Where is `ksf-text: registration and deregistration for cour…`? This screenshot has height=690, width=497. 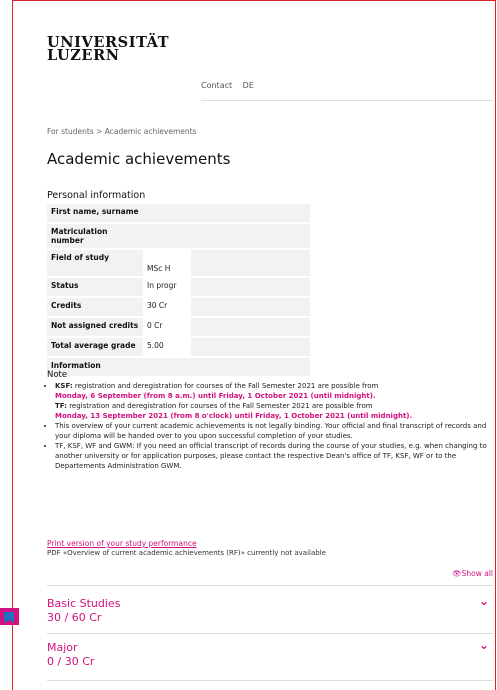 ksf-text: registration and deregistration for cour… is located at coordinates (225, 386).